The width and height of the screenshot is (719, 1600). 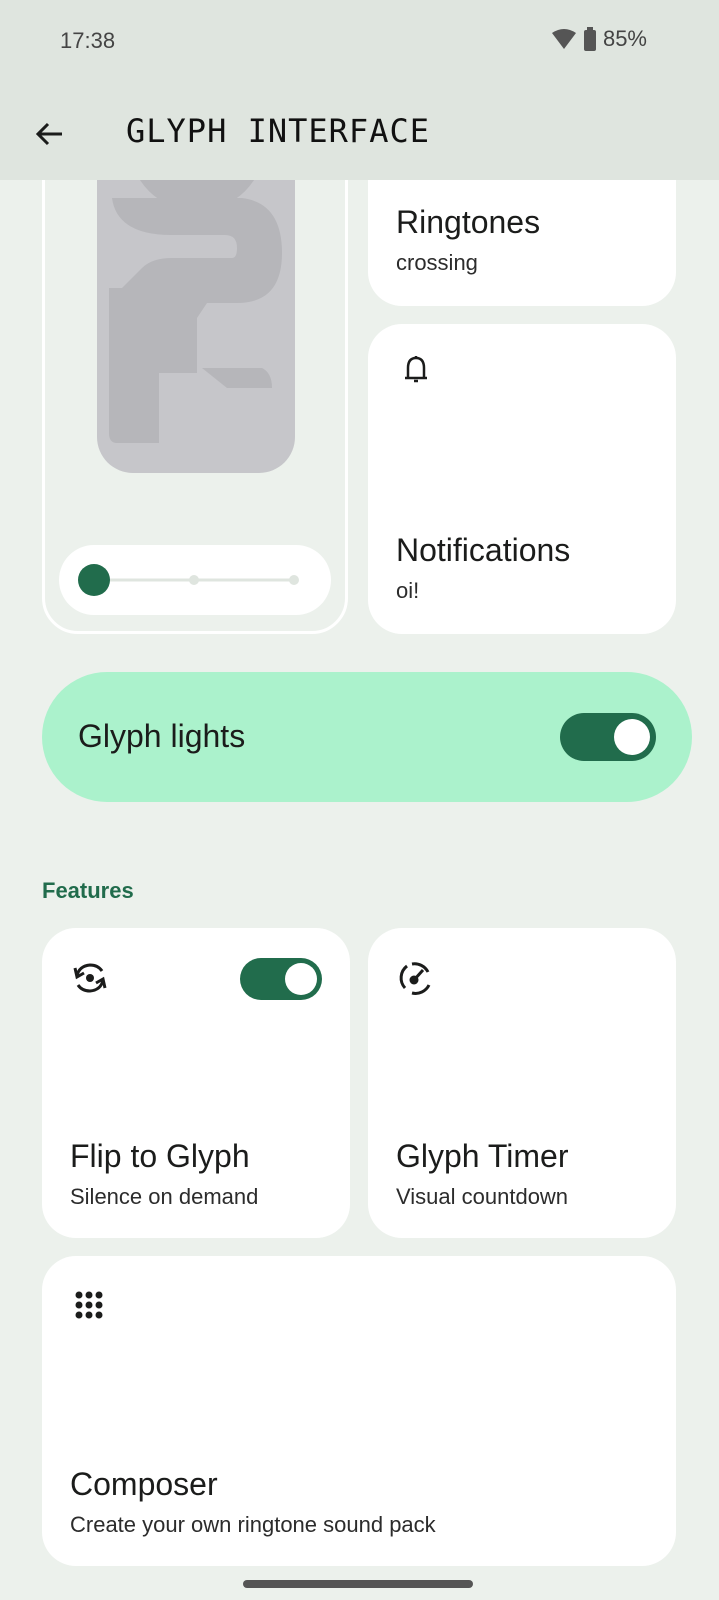 What do you see at coordinates (88, 890) in the screenshot?
I see `features-heading: Features` at bounding box center [88, 890].